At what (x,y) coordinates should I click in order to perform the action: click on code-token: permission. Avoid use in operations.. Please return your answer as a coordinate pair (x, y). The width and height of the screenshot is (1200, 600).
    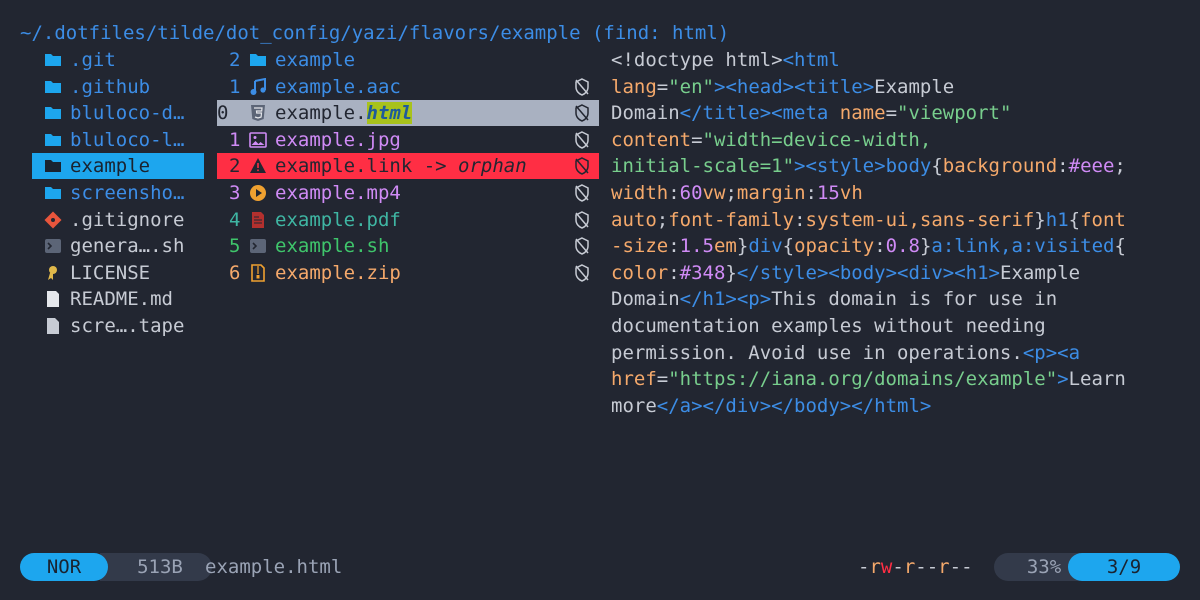
    Looking at the image, I should click on (817, 352).